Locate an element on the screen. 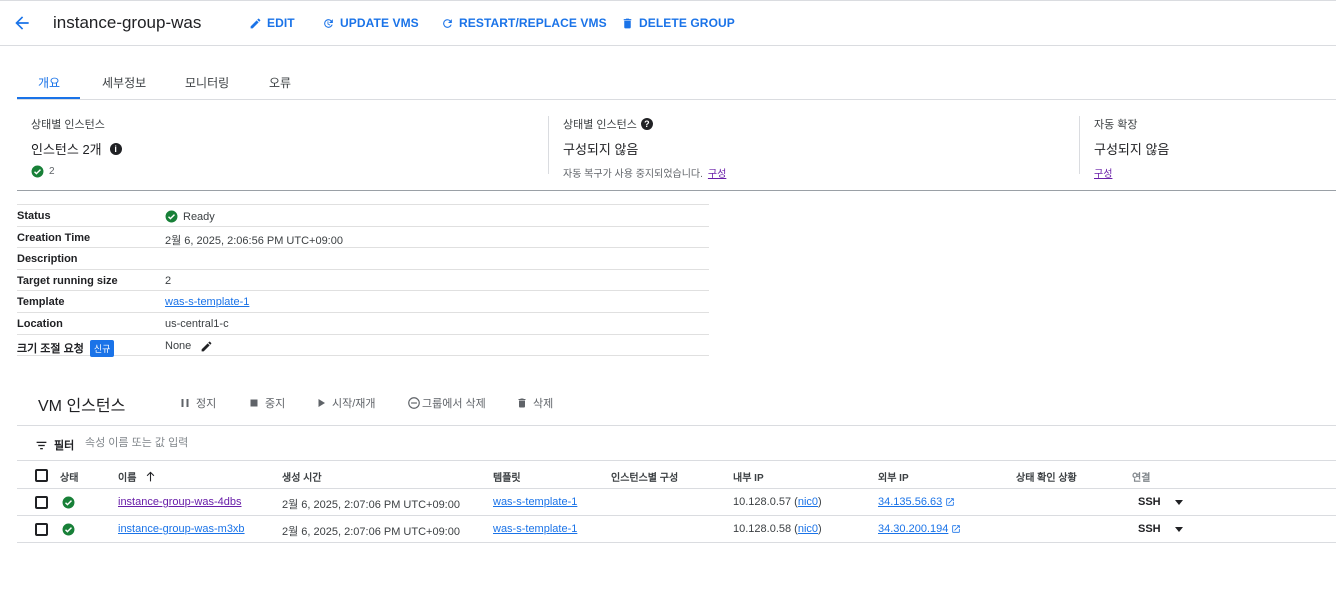 The height and width of the screenshot is (596, 1336). autohealing-label-row: 상태별 인스턴스 ? is located at coordinates (644, 124).